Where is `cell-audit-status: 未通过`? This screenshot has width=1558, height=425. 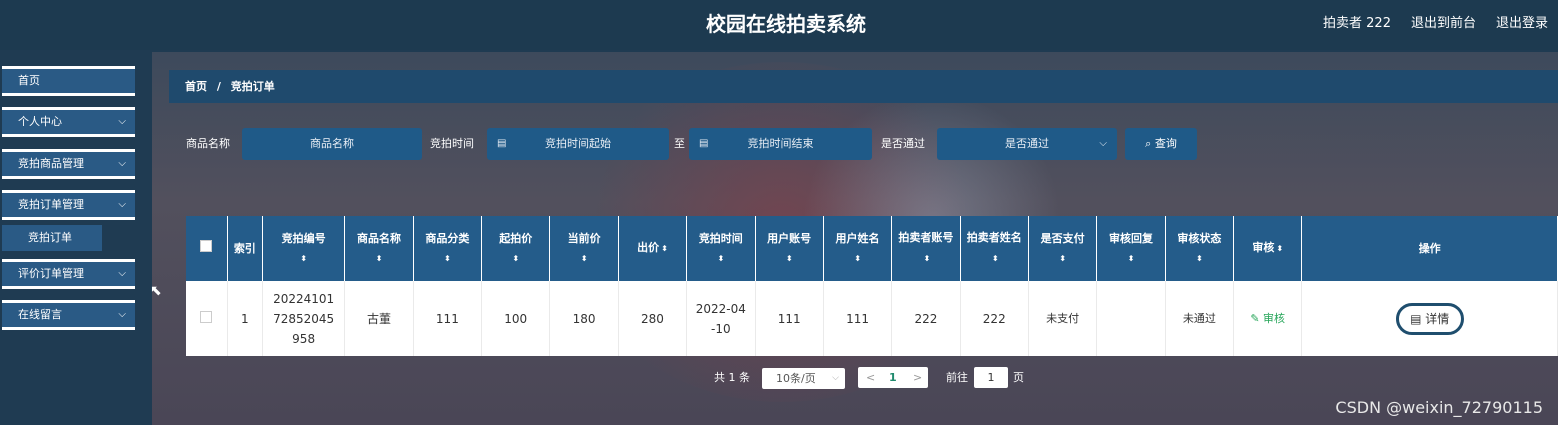 cell-audit-status: 未通过 is located at coordinates (1200, 318).